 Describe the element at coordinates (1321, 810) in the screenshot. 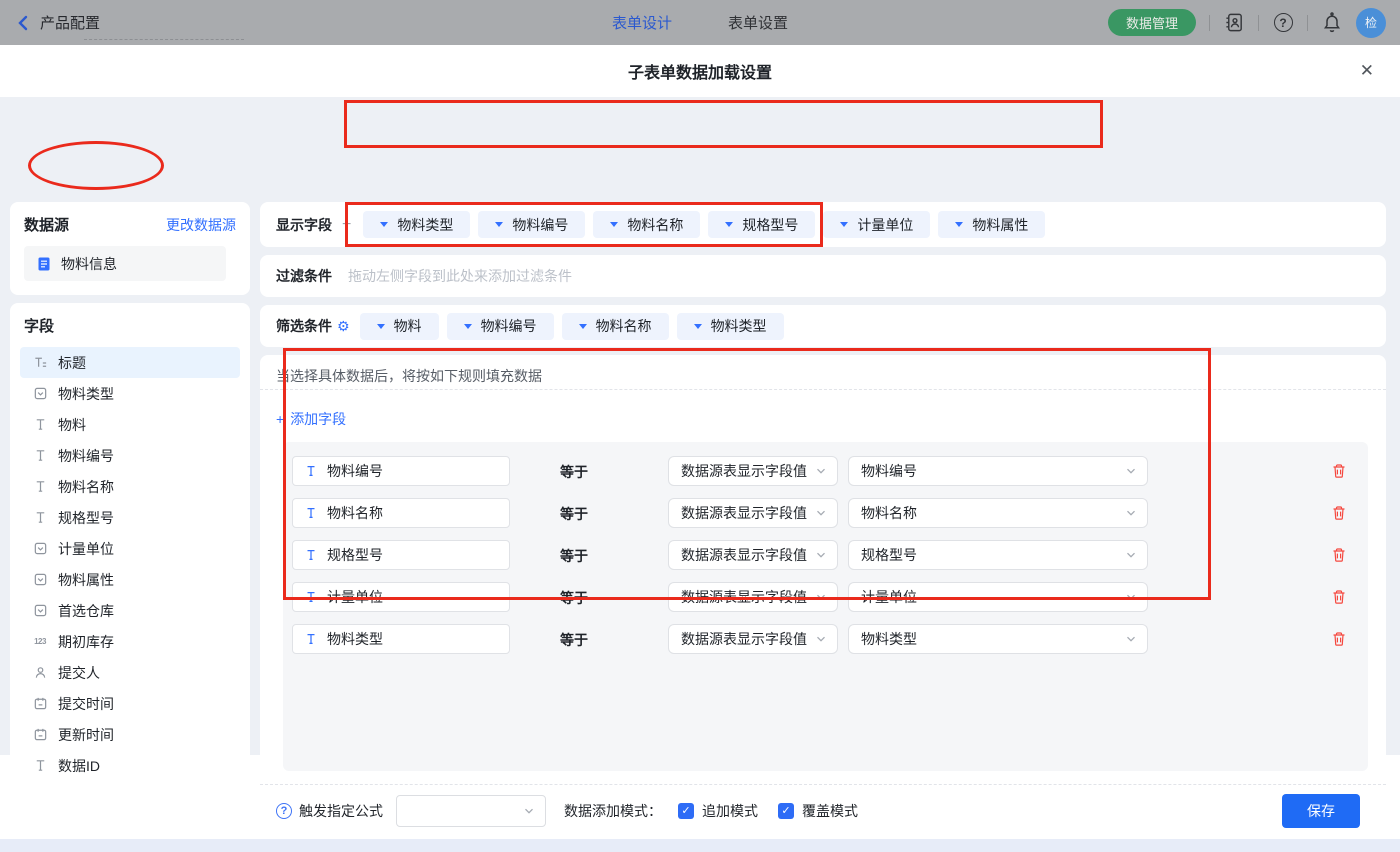

I see `save-button: 保存` at that location.